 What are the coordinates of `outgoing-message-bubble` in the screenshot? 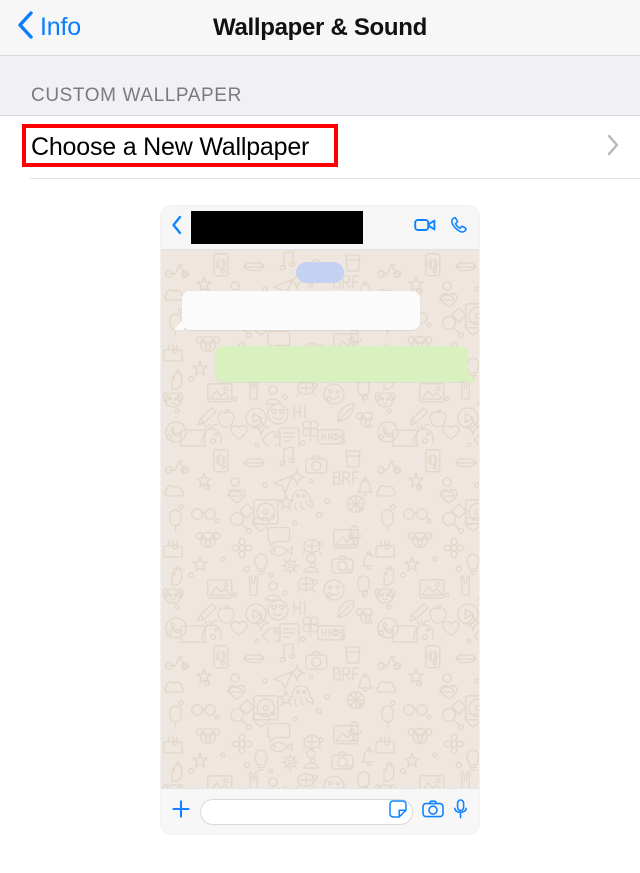 It's located at (345, 364).